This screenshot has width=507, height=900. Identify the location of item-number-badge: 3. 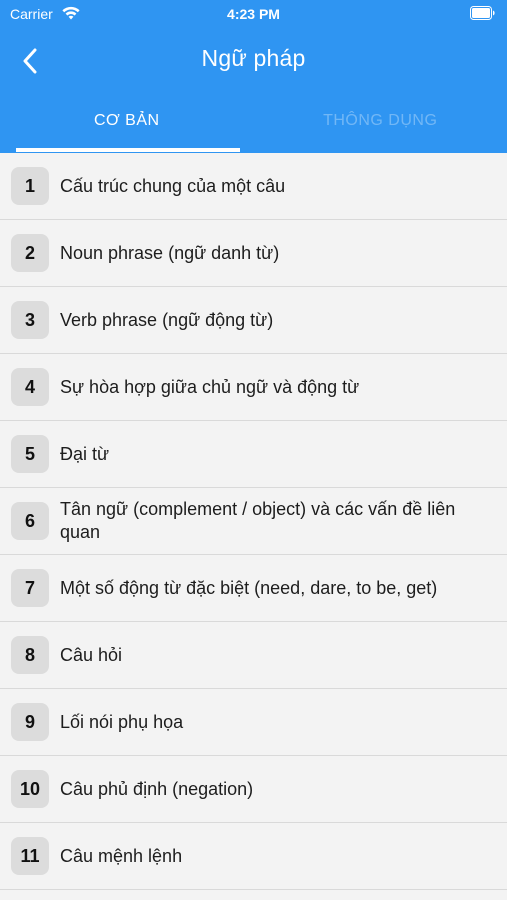
(30, 320).